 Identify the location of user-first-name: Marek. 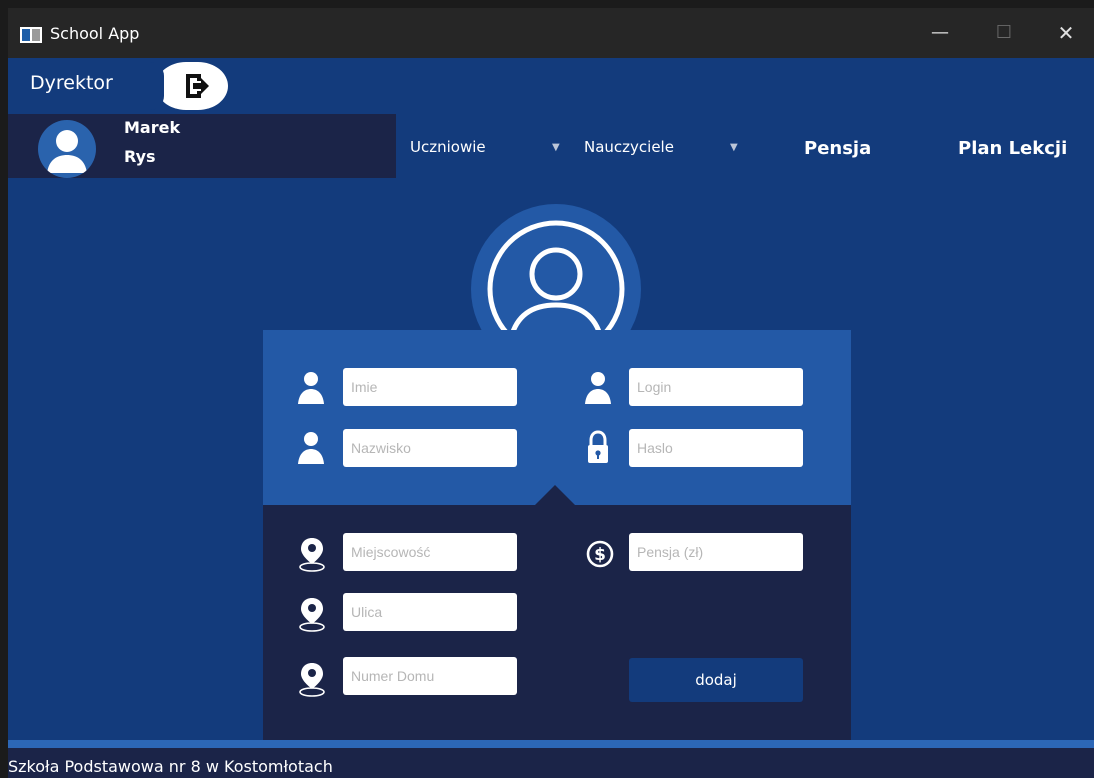
(152, 127).